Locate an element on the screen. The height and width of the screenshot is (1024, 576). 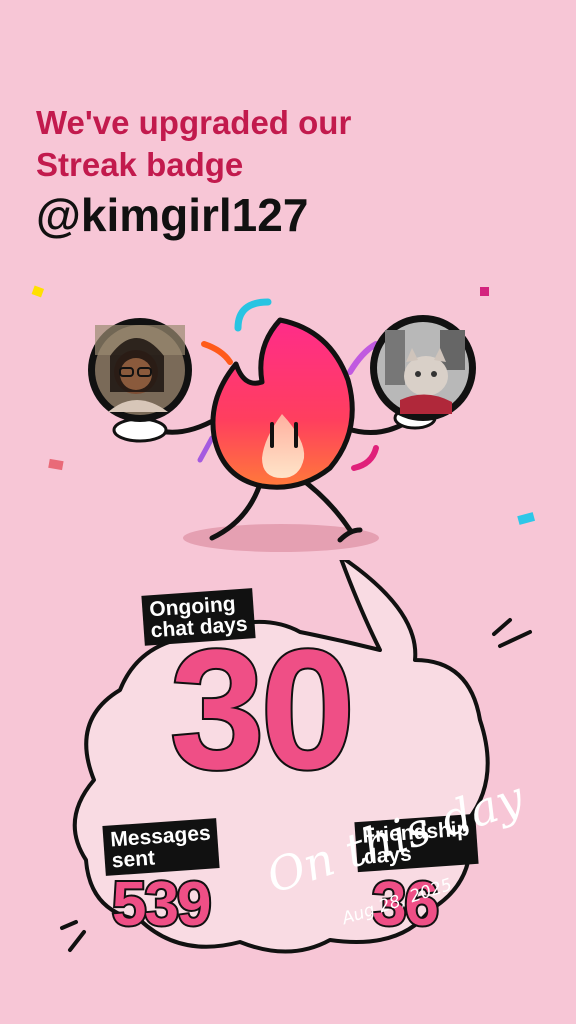
motion-lines-right is located at coordinates (512, 633).